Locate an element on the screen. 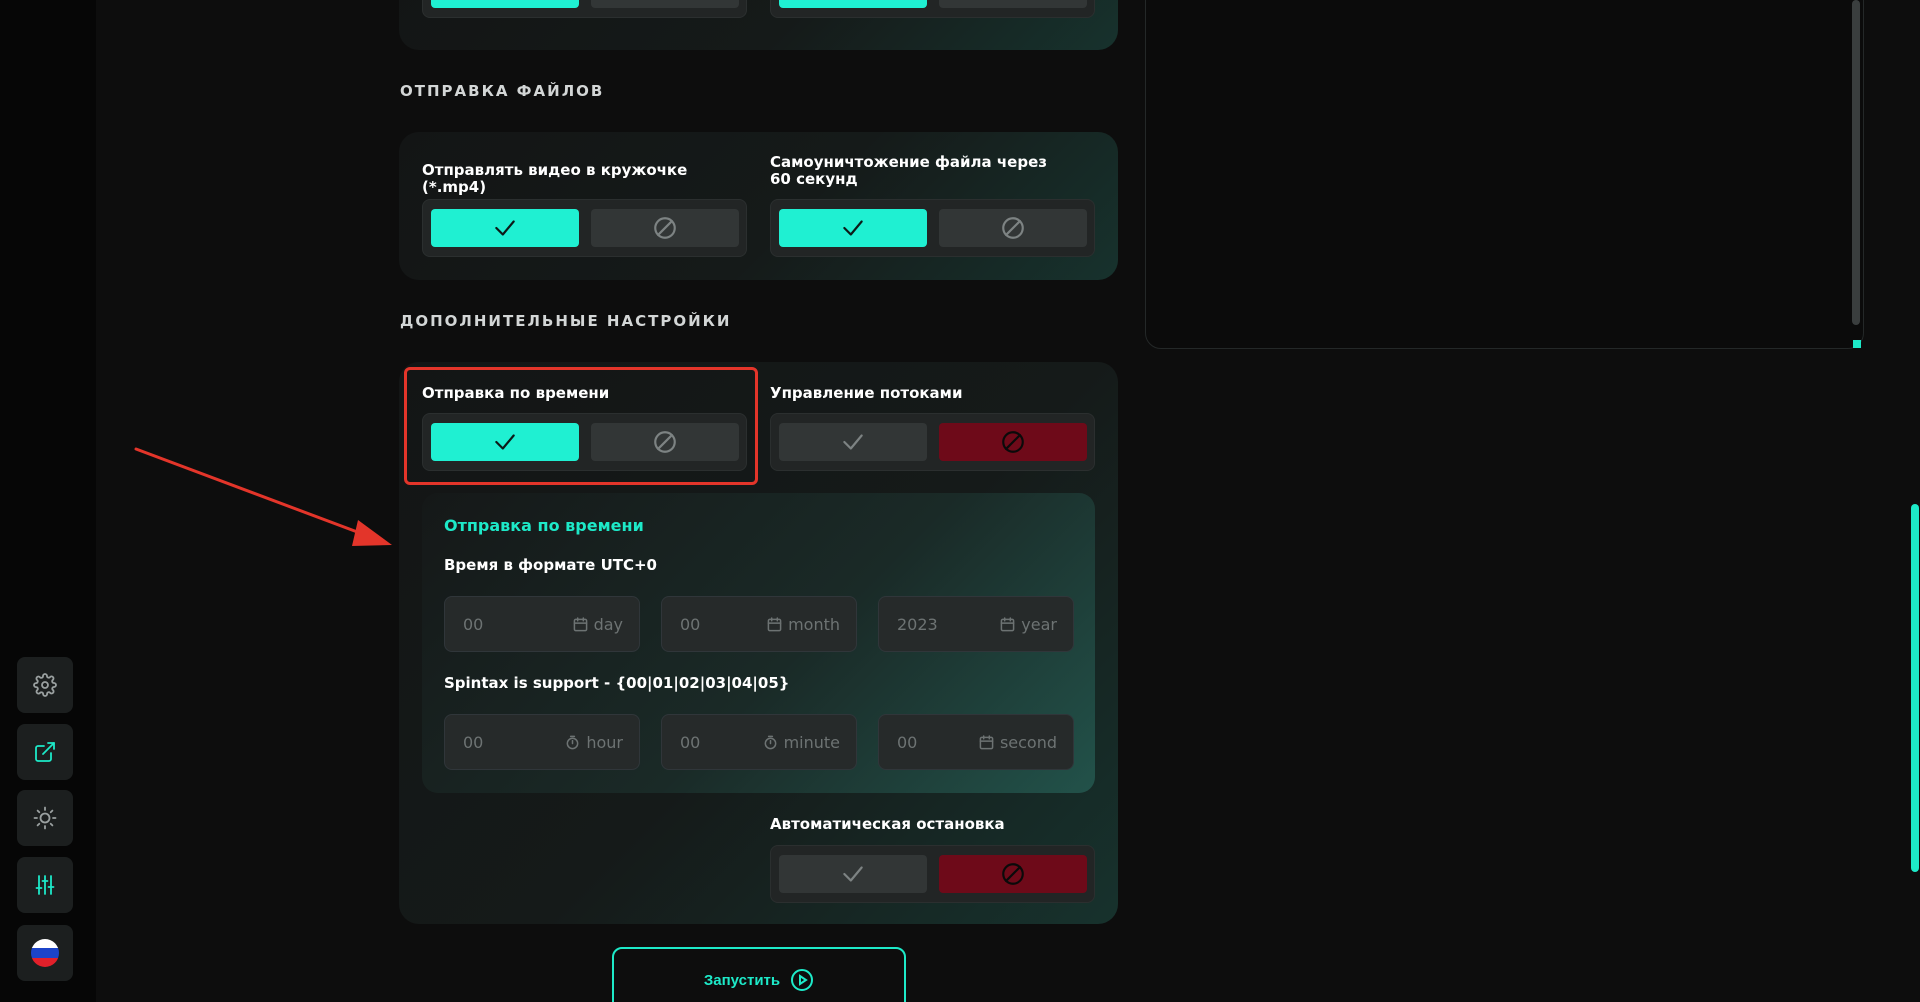 The height and width of the screenshot is (1002, 1920). round-video-disable is located at coordinates (665, 228).